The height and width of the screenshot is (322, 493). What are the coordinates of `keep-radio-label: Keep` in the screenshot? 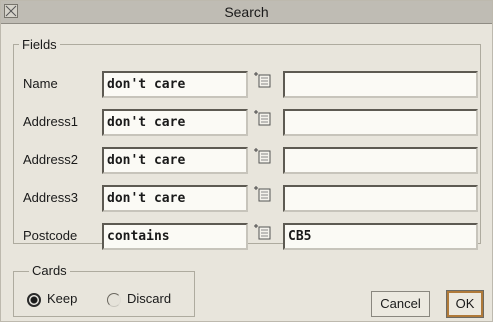 It's located at (62, 298).